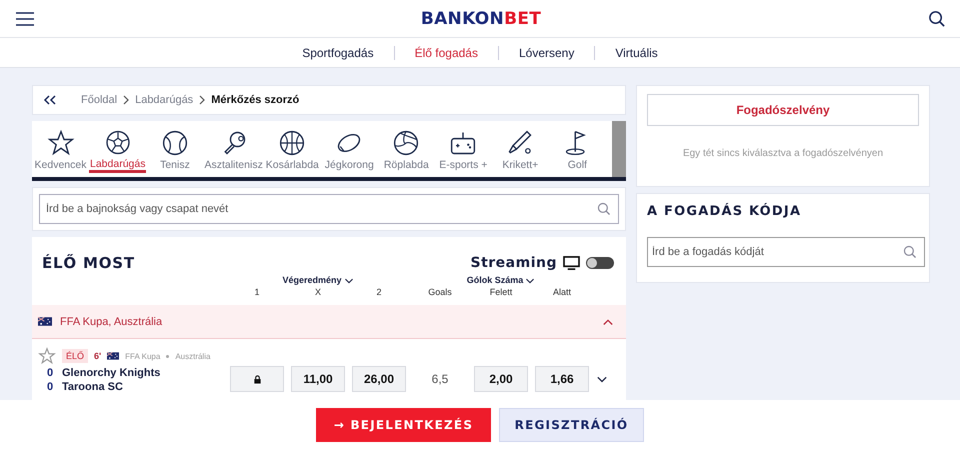 The image size is (960, 450). Describe the element at coordinates (349, 149) in the screenshot. I see `sport-tab: Jégkorong` at that location.